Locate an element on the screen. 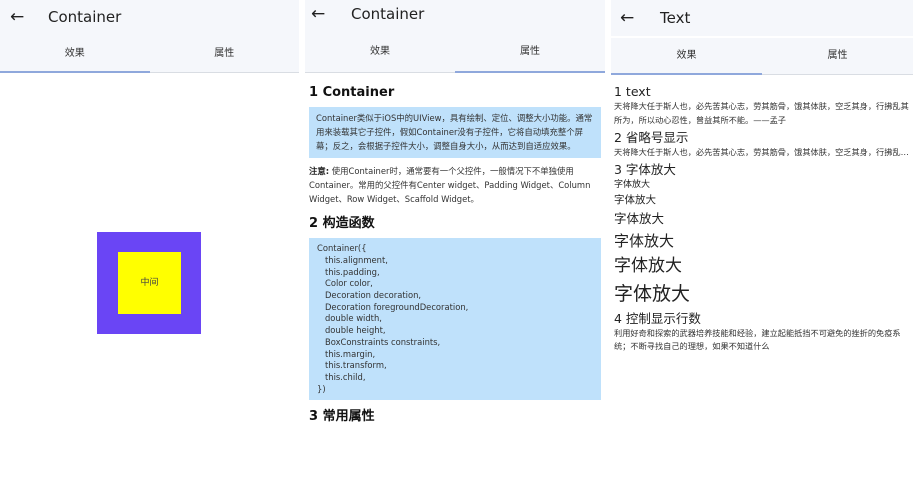 The image size is (913, 478). section-title: 2 省略号显示 is located at coordinates (651, 137).